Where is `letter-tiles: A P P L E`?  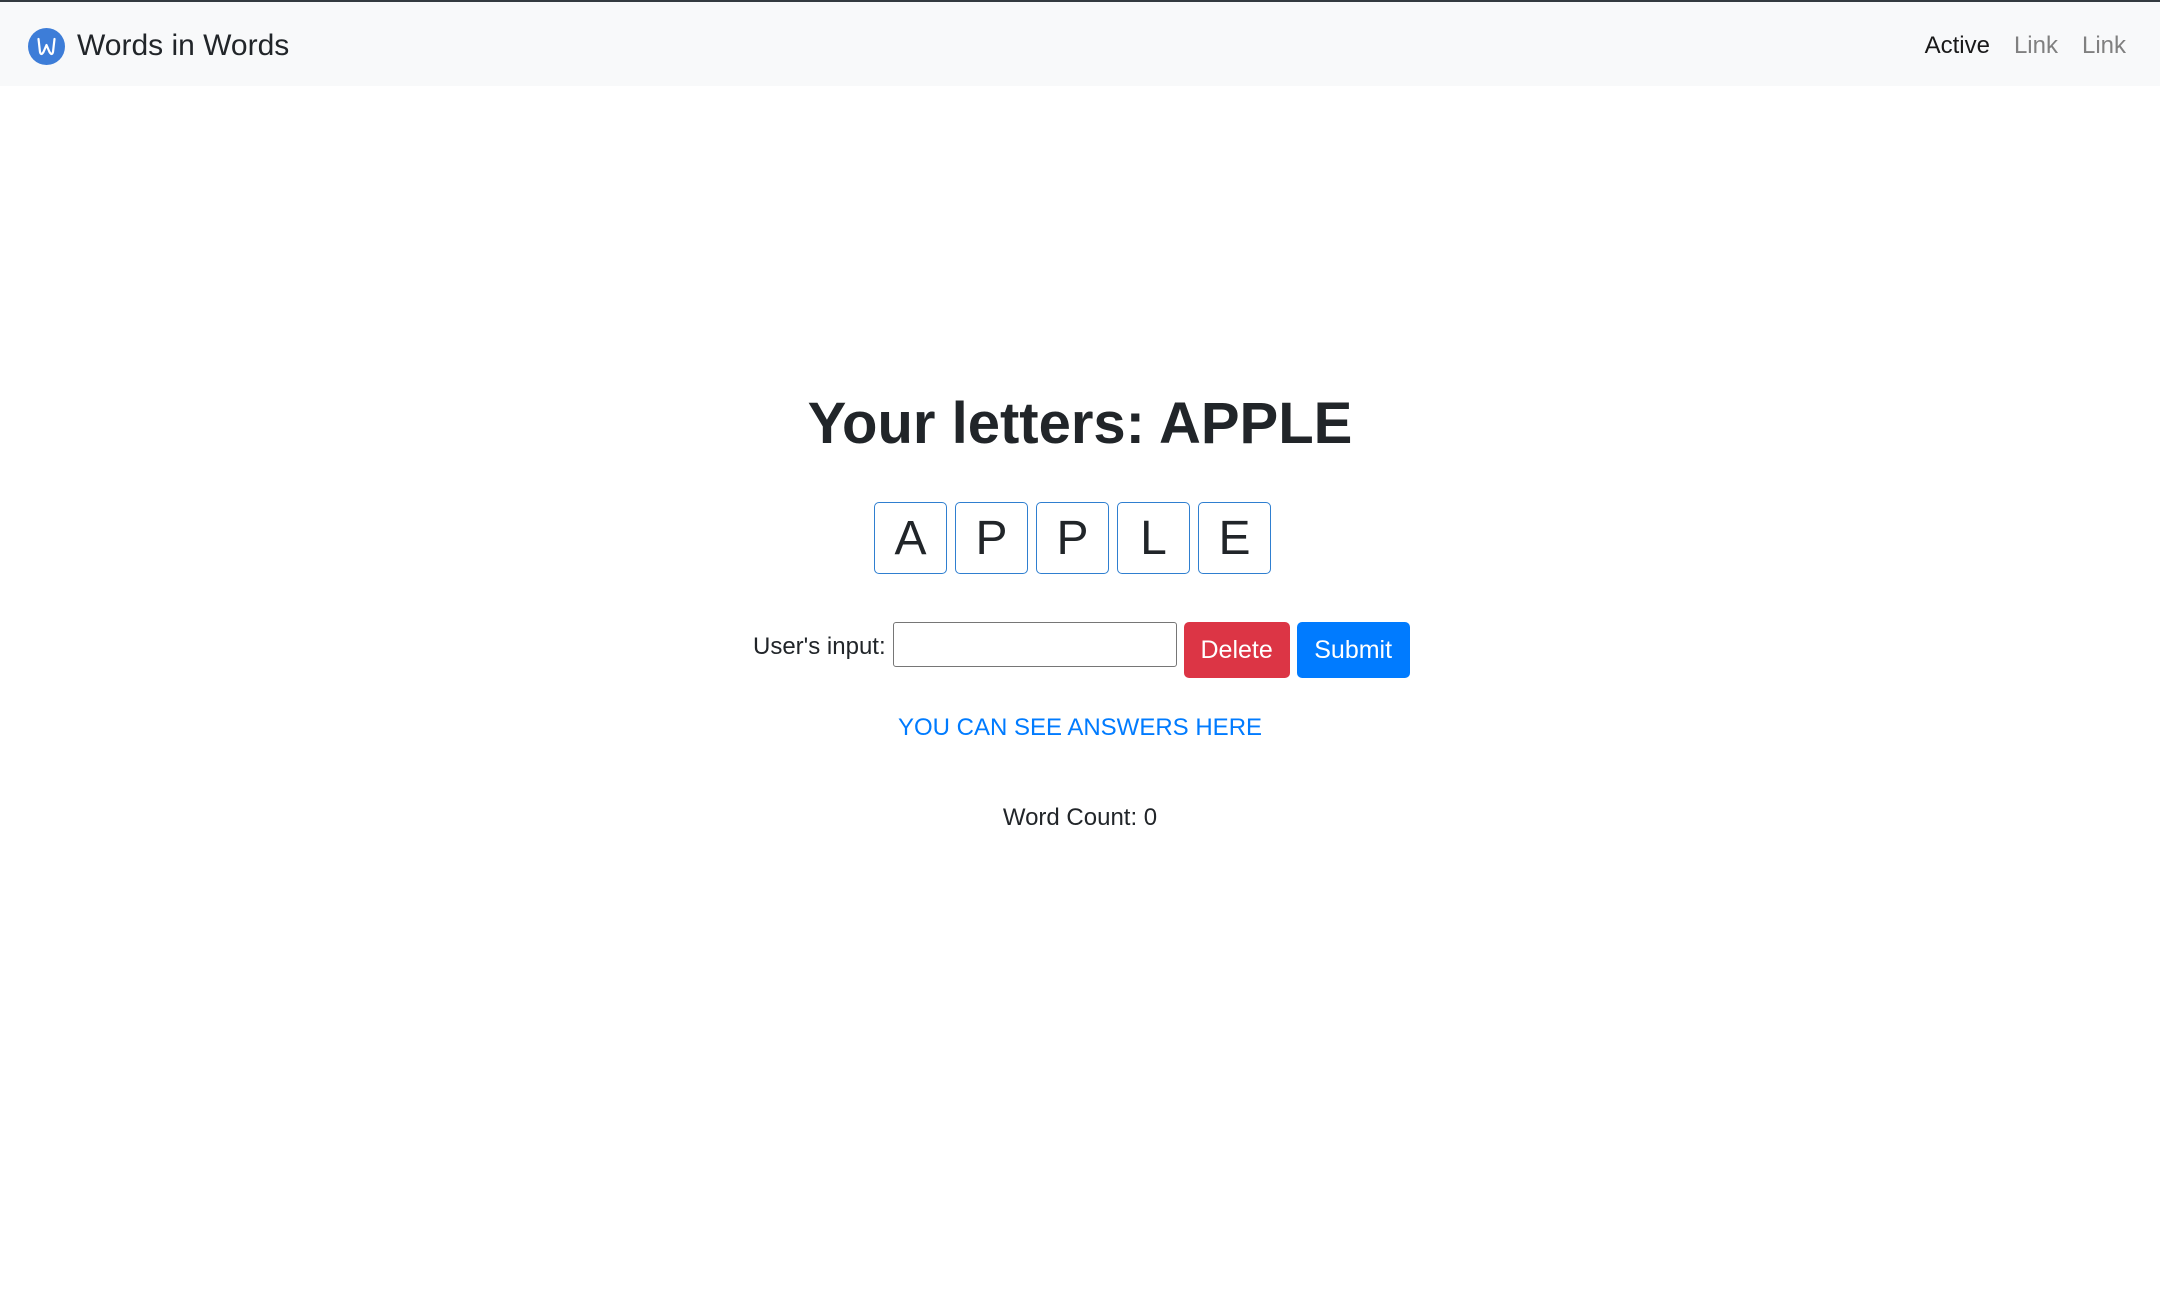
letter-tiles: A P P L E is located at coordinates (1076, 538).